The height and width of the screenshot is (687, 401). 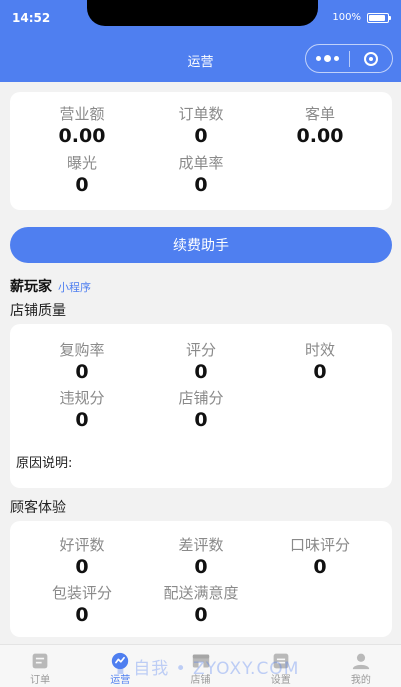 I want to click on shop-name: 薪玩家, so click(x=31, y=287).